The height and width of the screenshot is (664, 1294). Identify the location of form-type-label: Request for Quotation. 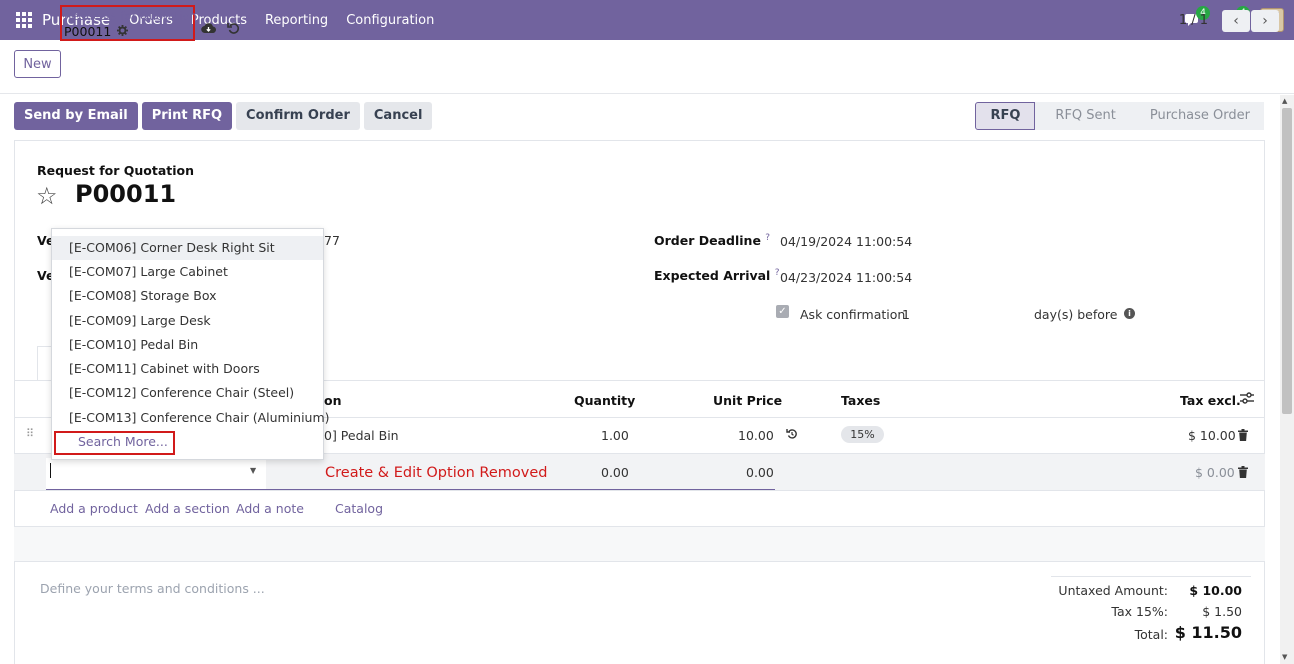
(116, 170).